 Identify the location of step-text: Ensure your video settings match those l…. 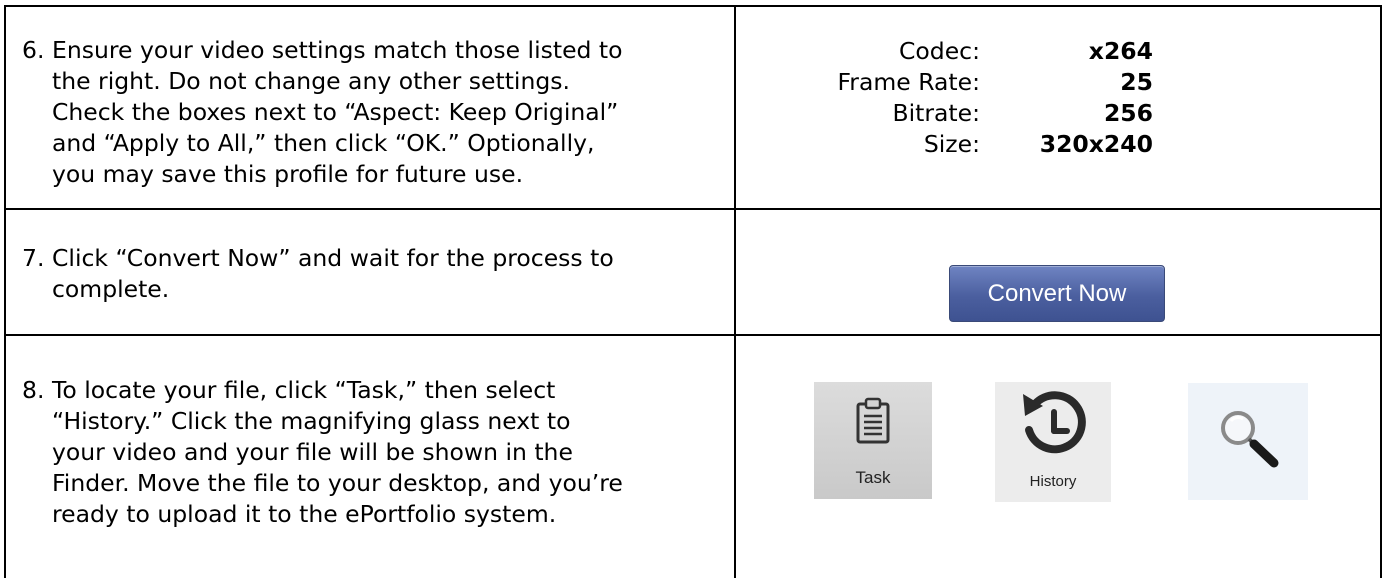
(337, 112).